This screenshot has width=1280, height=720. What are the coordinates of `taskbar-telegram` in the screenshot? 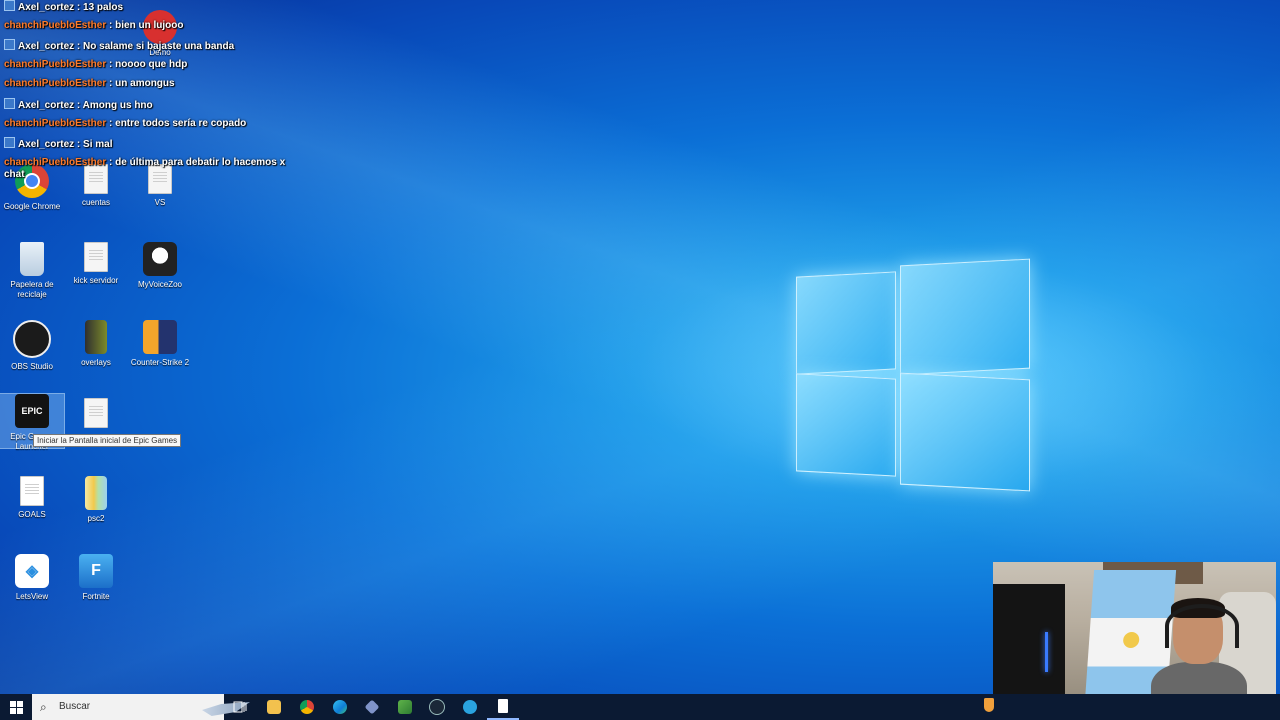 It's located at (470, 707).